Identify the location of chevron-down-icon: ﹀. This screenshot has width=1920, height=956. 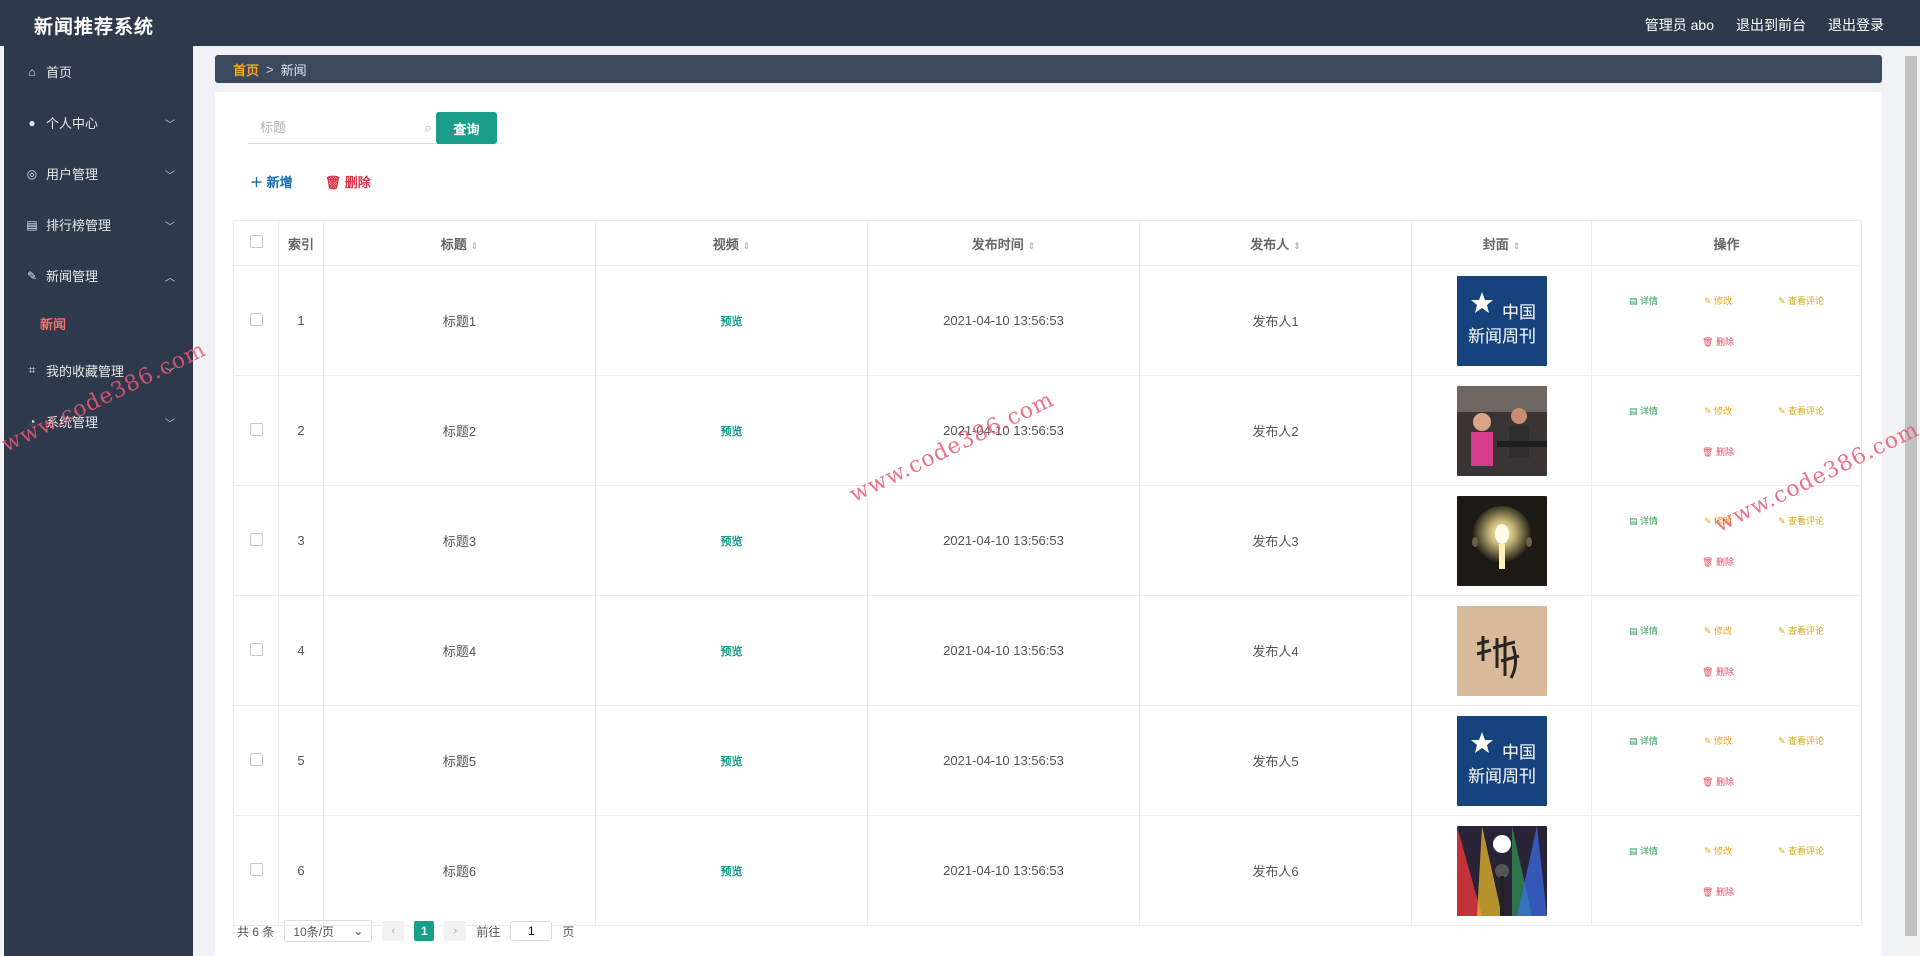
(170, 125).